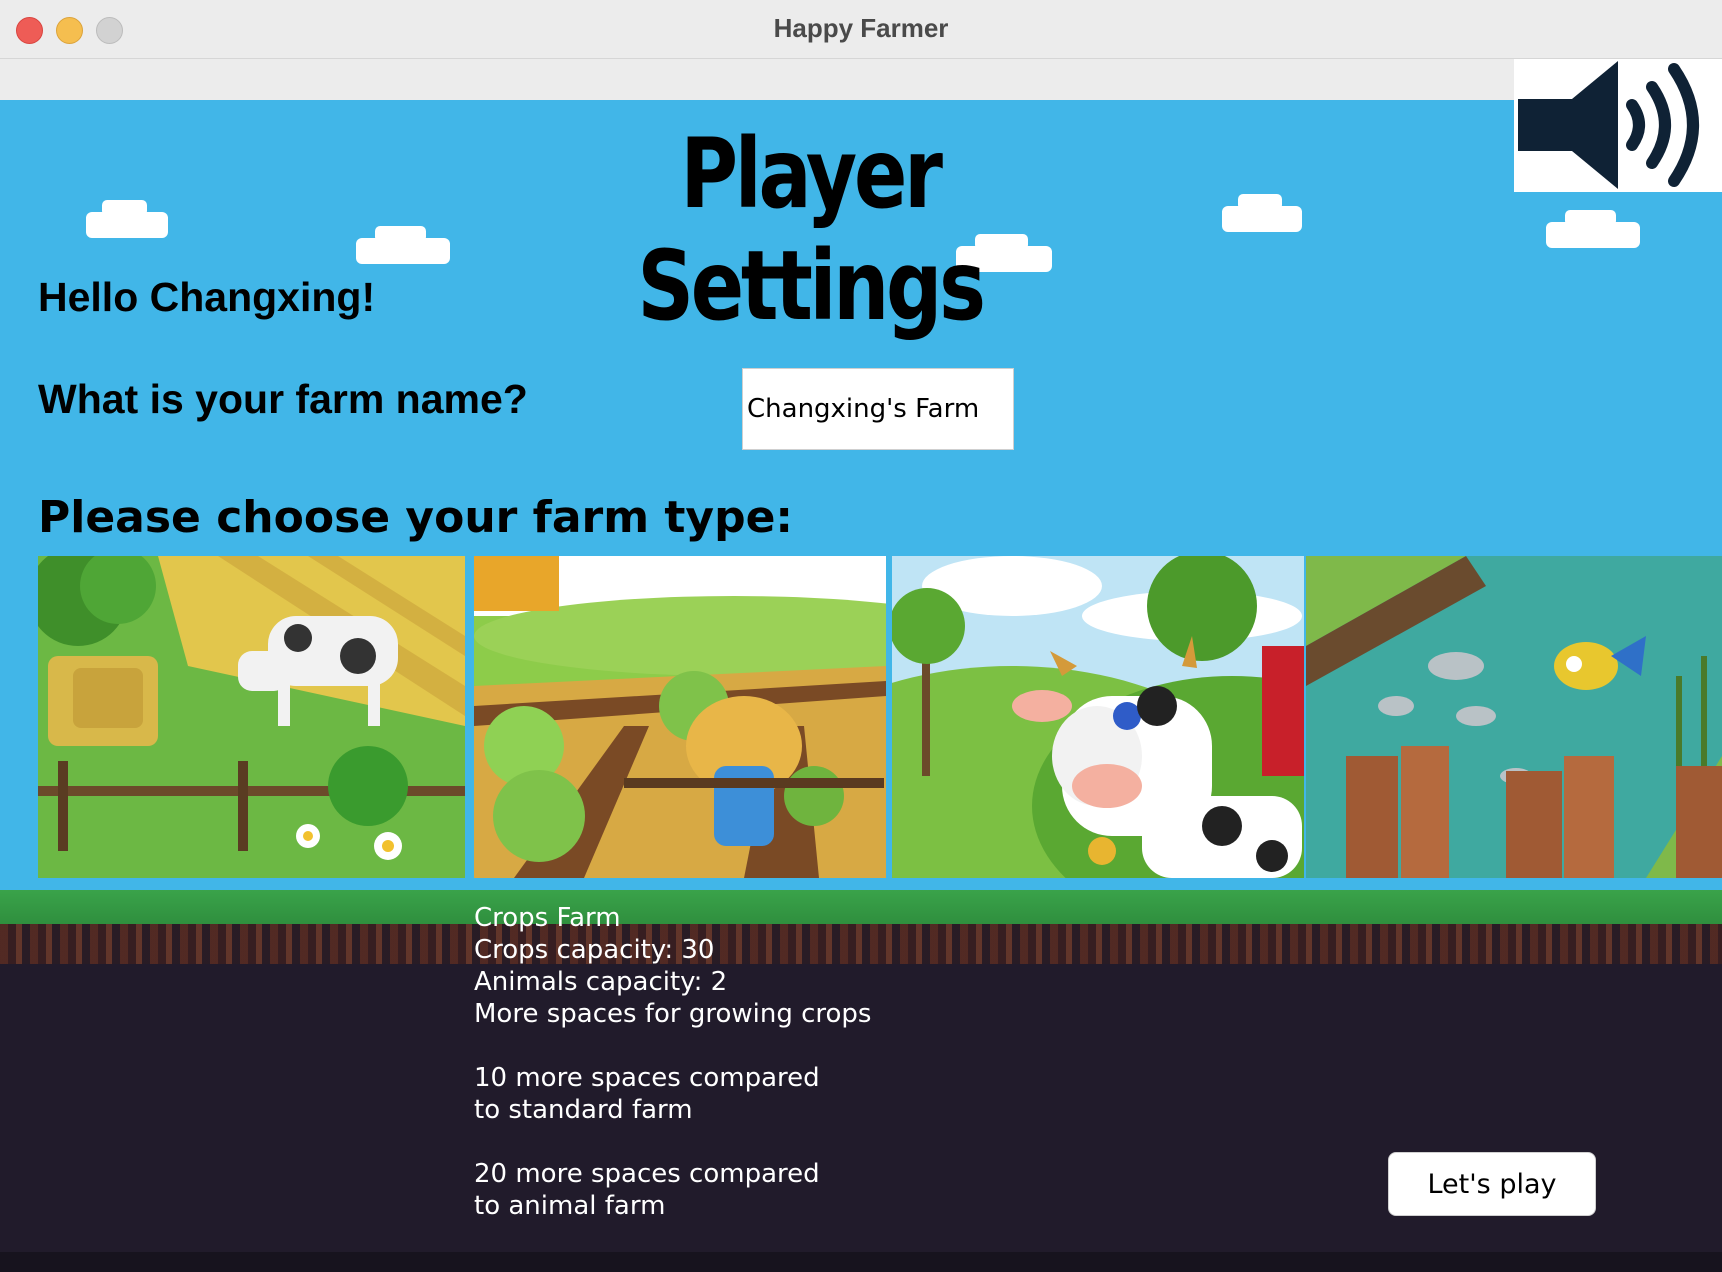 This screenshot has height=1272, width=1722. Describe the element at coordinates (601, 982) in the screenshot. I see `description-line: Animals capacity: 2` at that location.